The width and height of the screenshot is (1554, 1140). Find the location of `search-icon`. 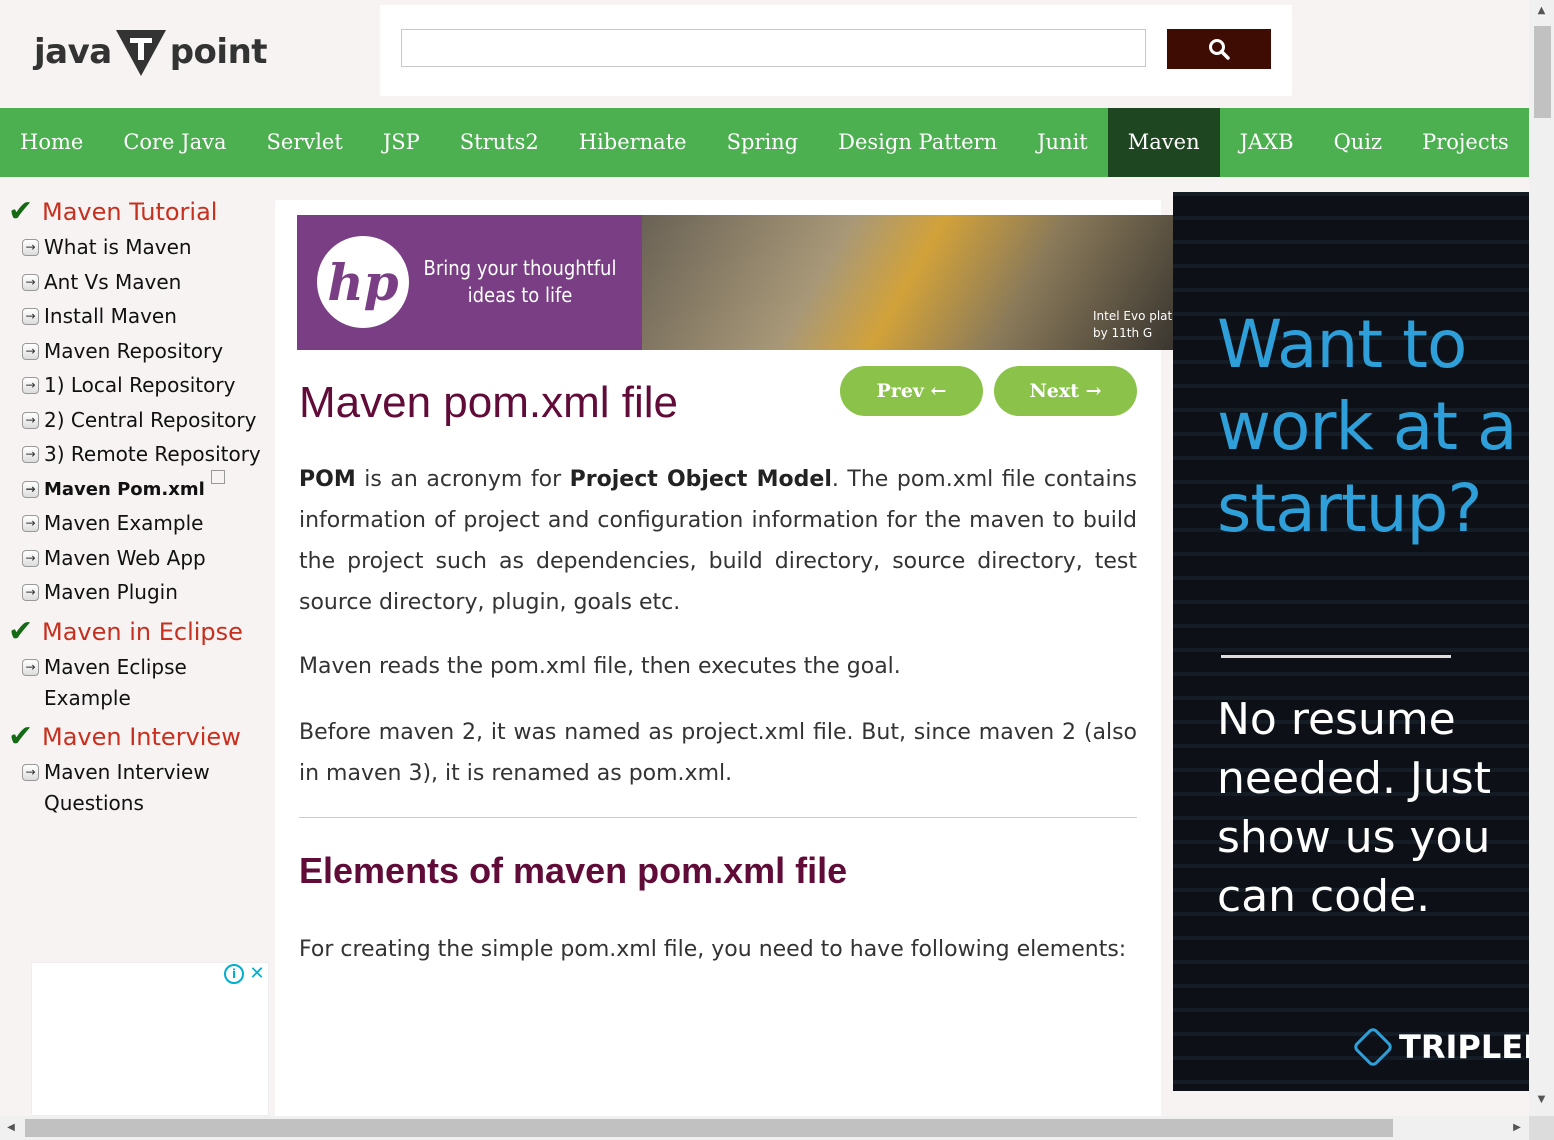

search-icon is located at coordinates (1219, 49).